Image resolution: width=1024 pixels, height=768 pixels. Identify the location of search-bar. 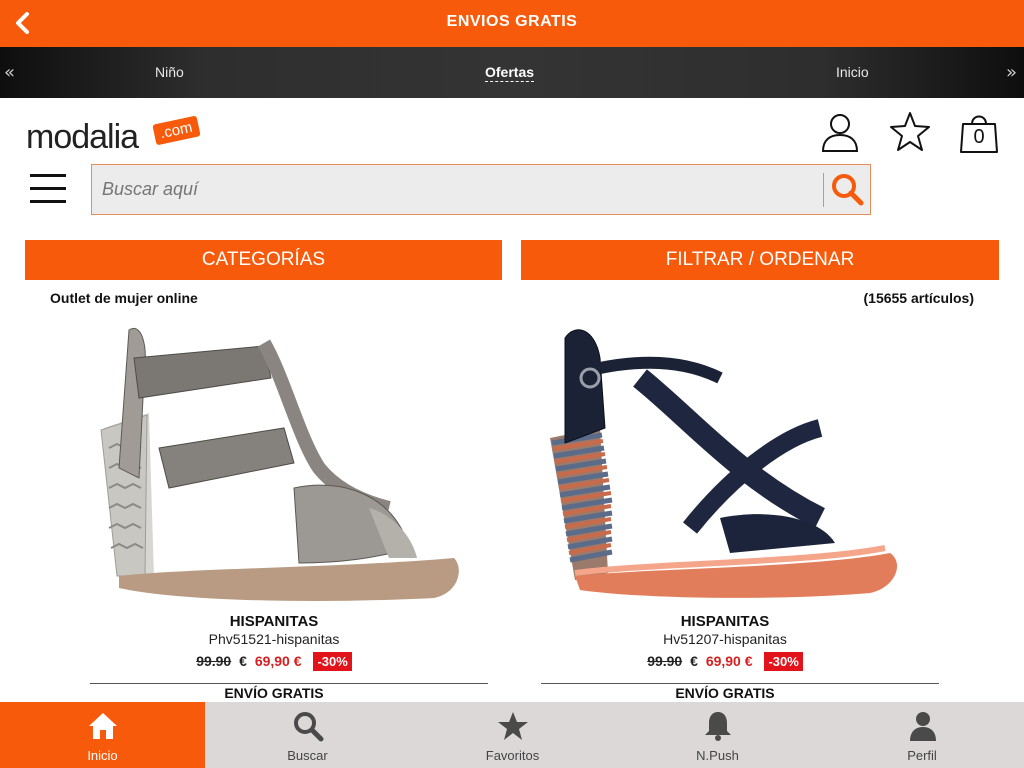
(481, 189).